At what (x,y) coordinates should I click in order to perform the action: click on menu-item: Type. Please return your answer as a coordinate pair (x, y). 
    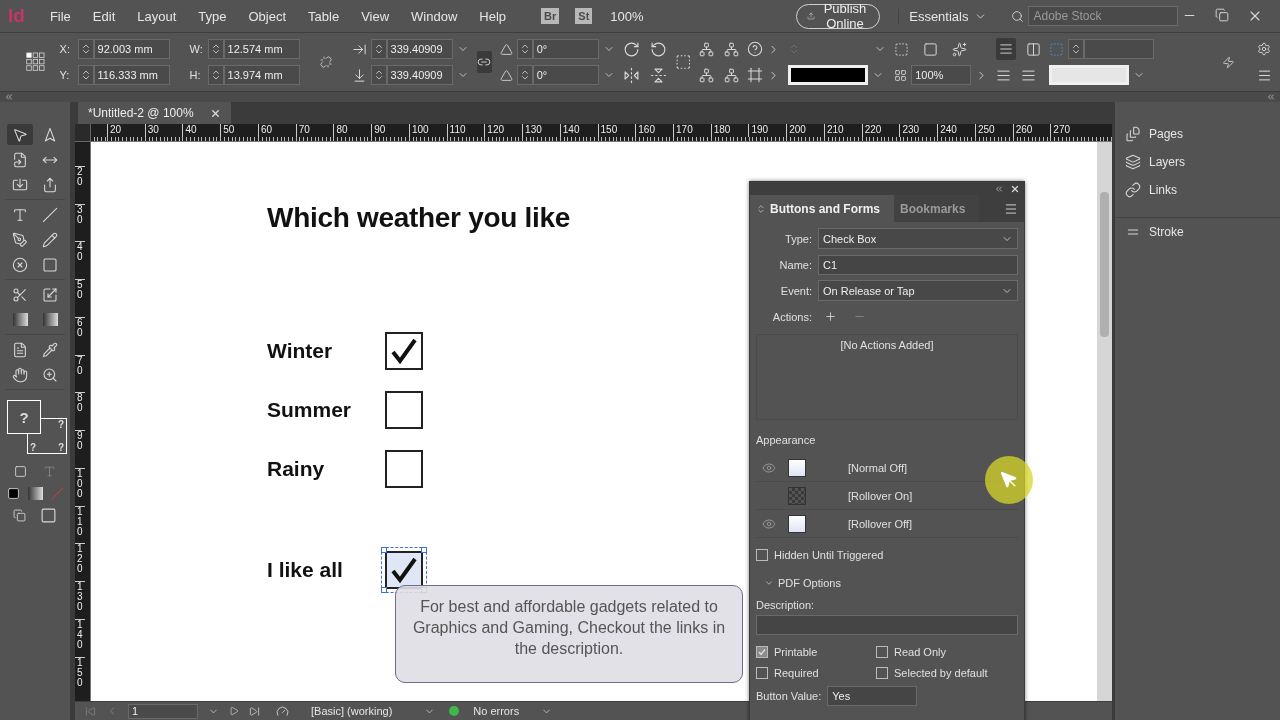
    Looking at the image, I should click on (212, 16).